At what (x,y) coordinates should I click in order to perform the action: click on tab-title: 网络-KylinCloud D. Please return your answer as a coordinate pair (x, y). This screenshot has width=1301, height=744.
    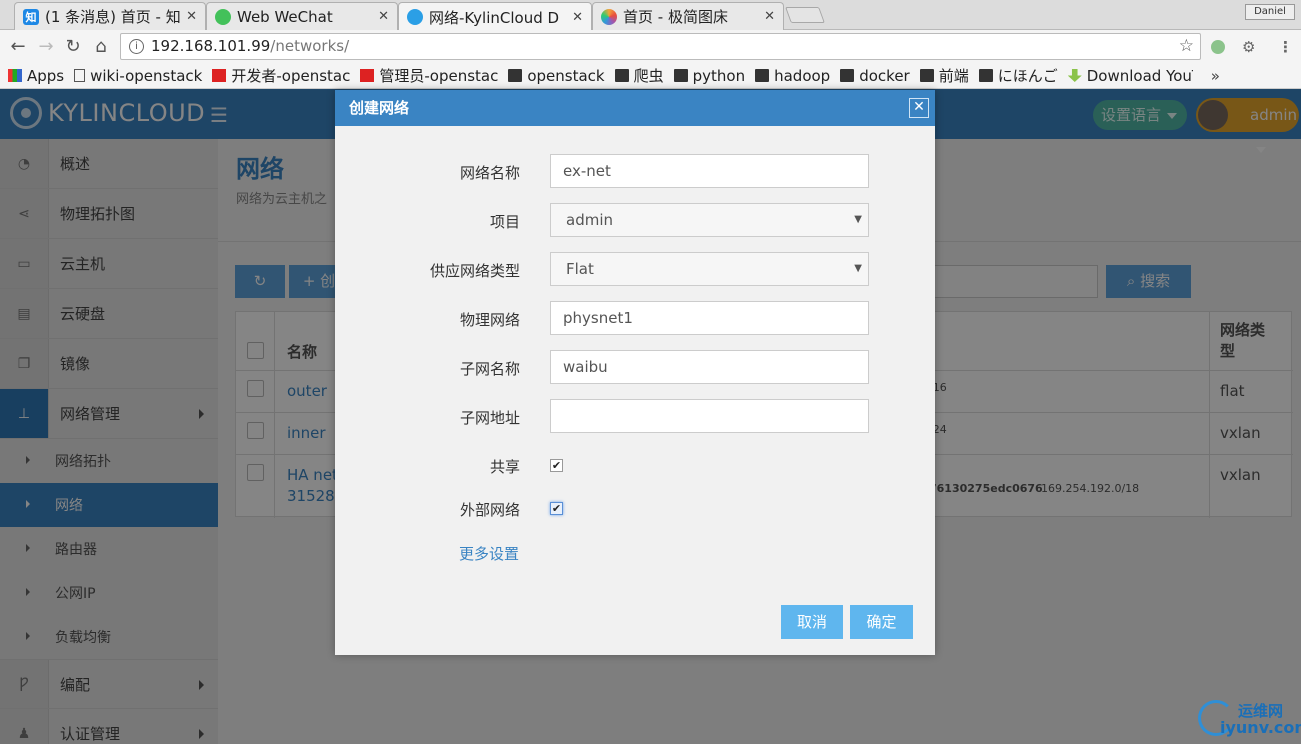
    Looking at the image, I should click on (494, 17).